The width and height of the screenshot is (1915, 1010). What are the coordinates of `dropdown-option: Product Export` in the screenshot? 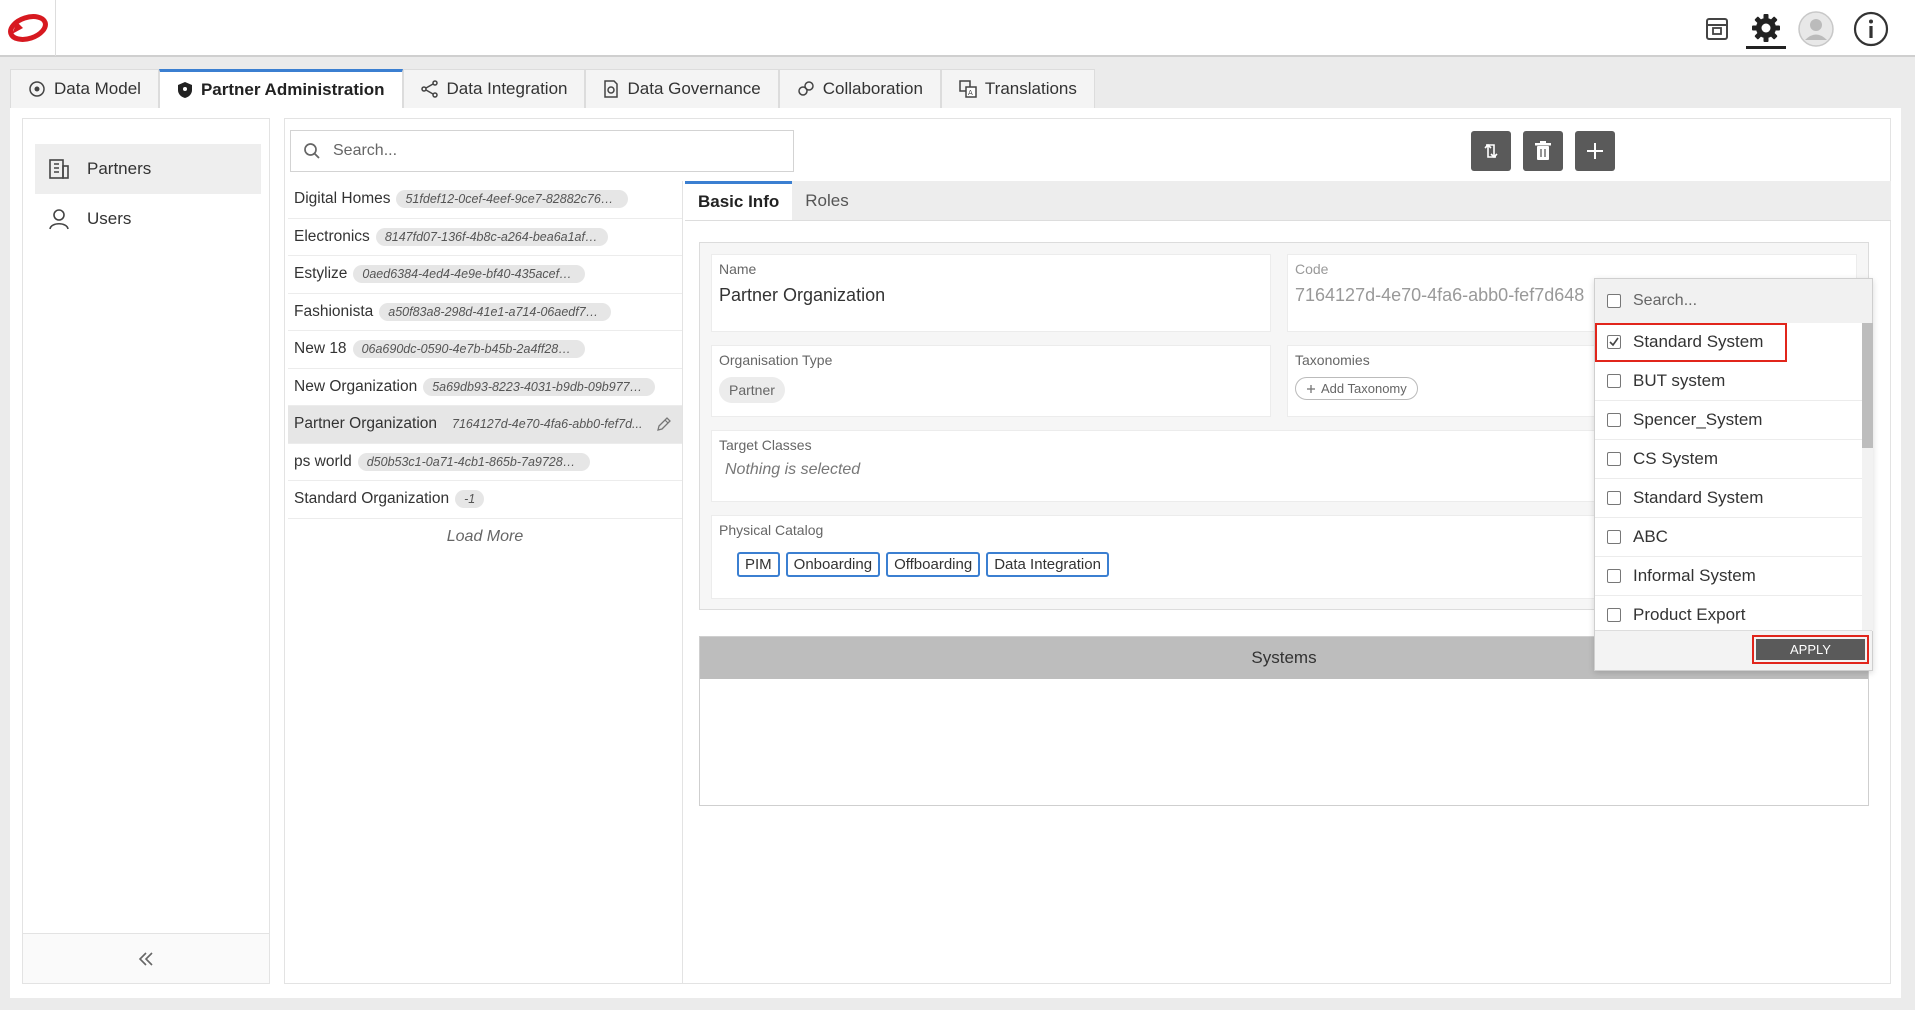 It's located at (1728, 613).